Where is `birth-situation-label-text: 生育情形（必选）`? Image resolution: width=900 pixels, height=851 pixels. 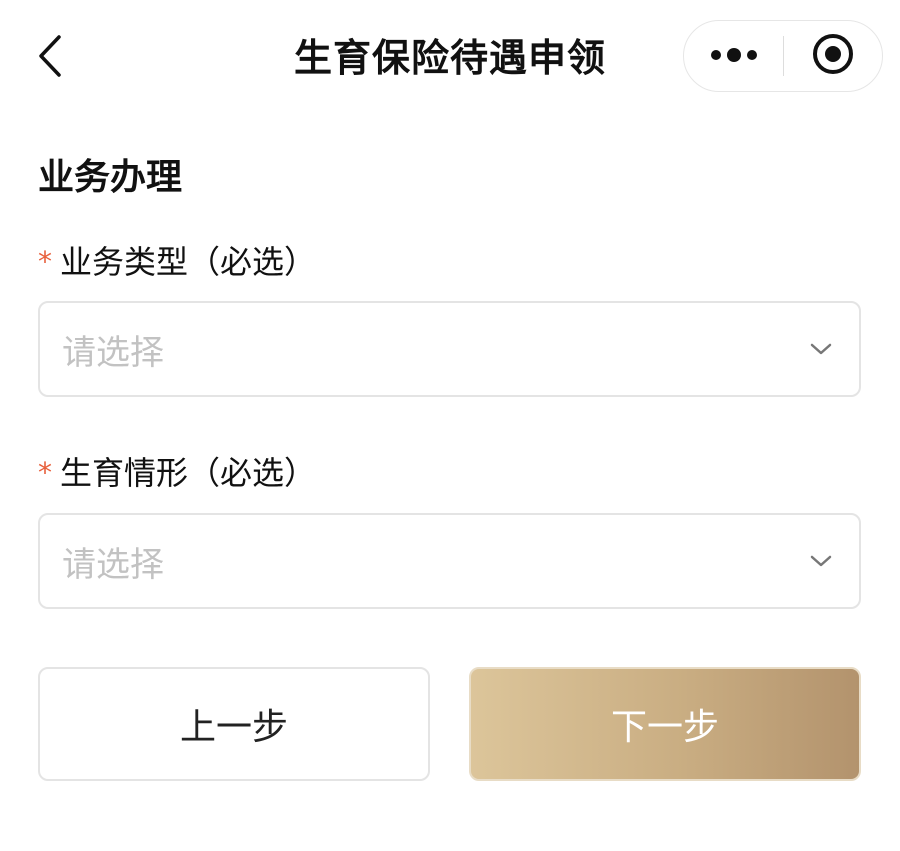
birth-situation-label-text: 生育情形（必选） is located at coordinates (188, 473).